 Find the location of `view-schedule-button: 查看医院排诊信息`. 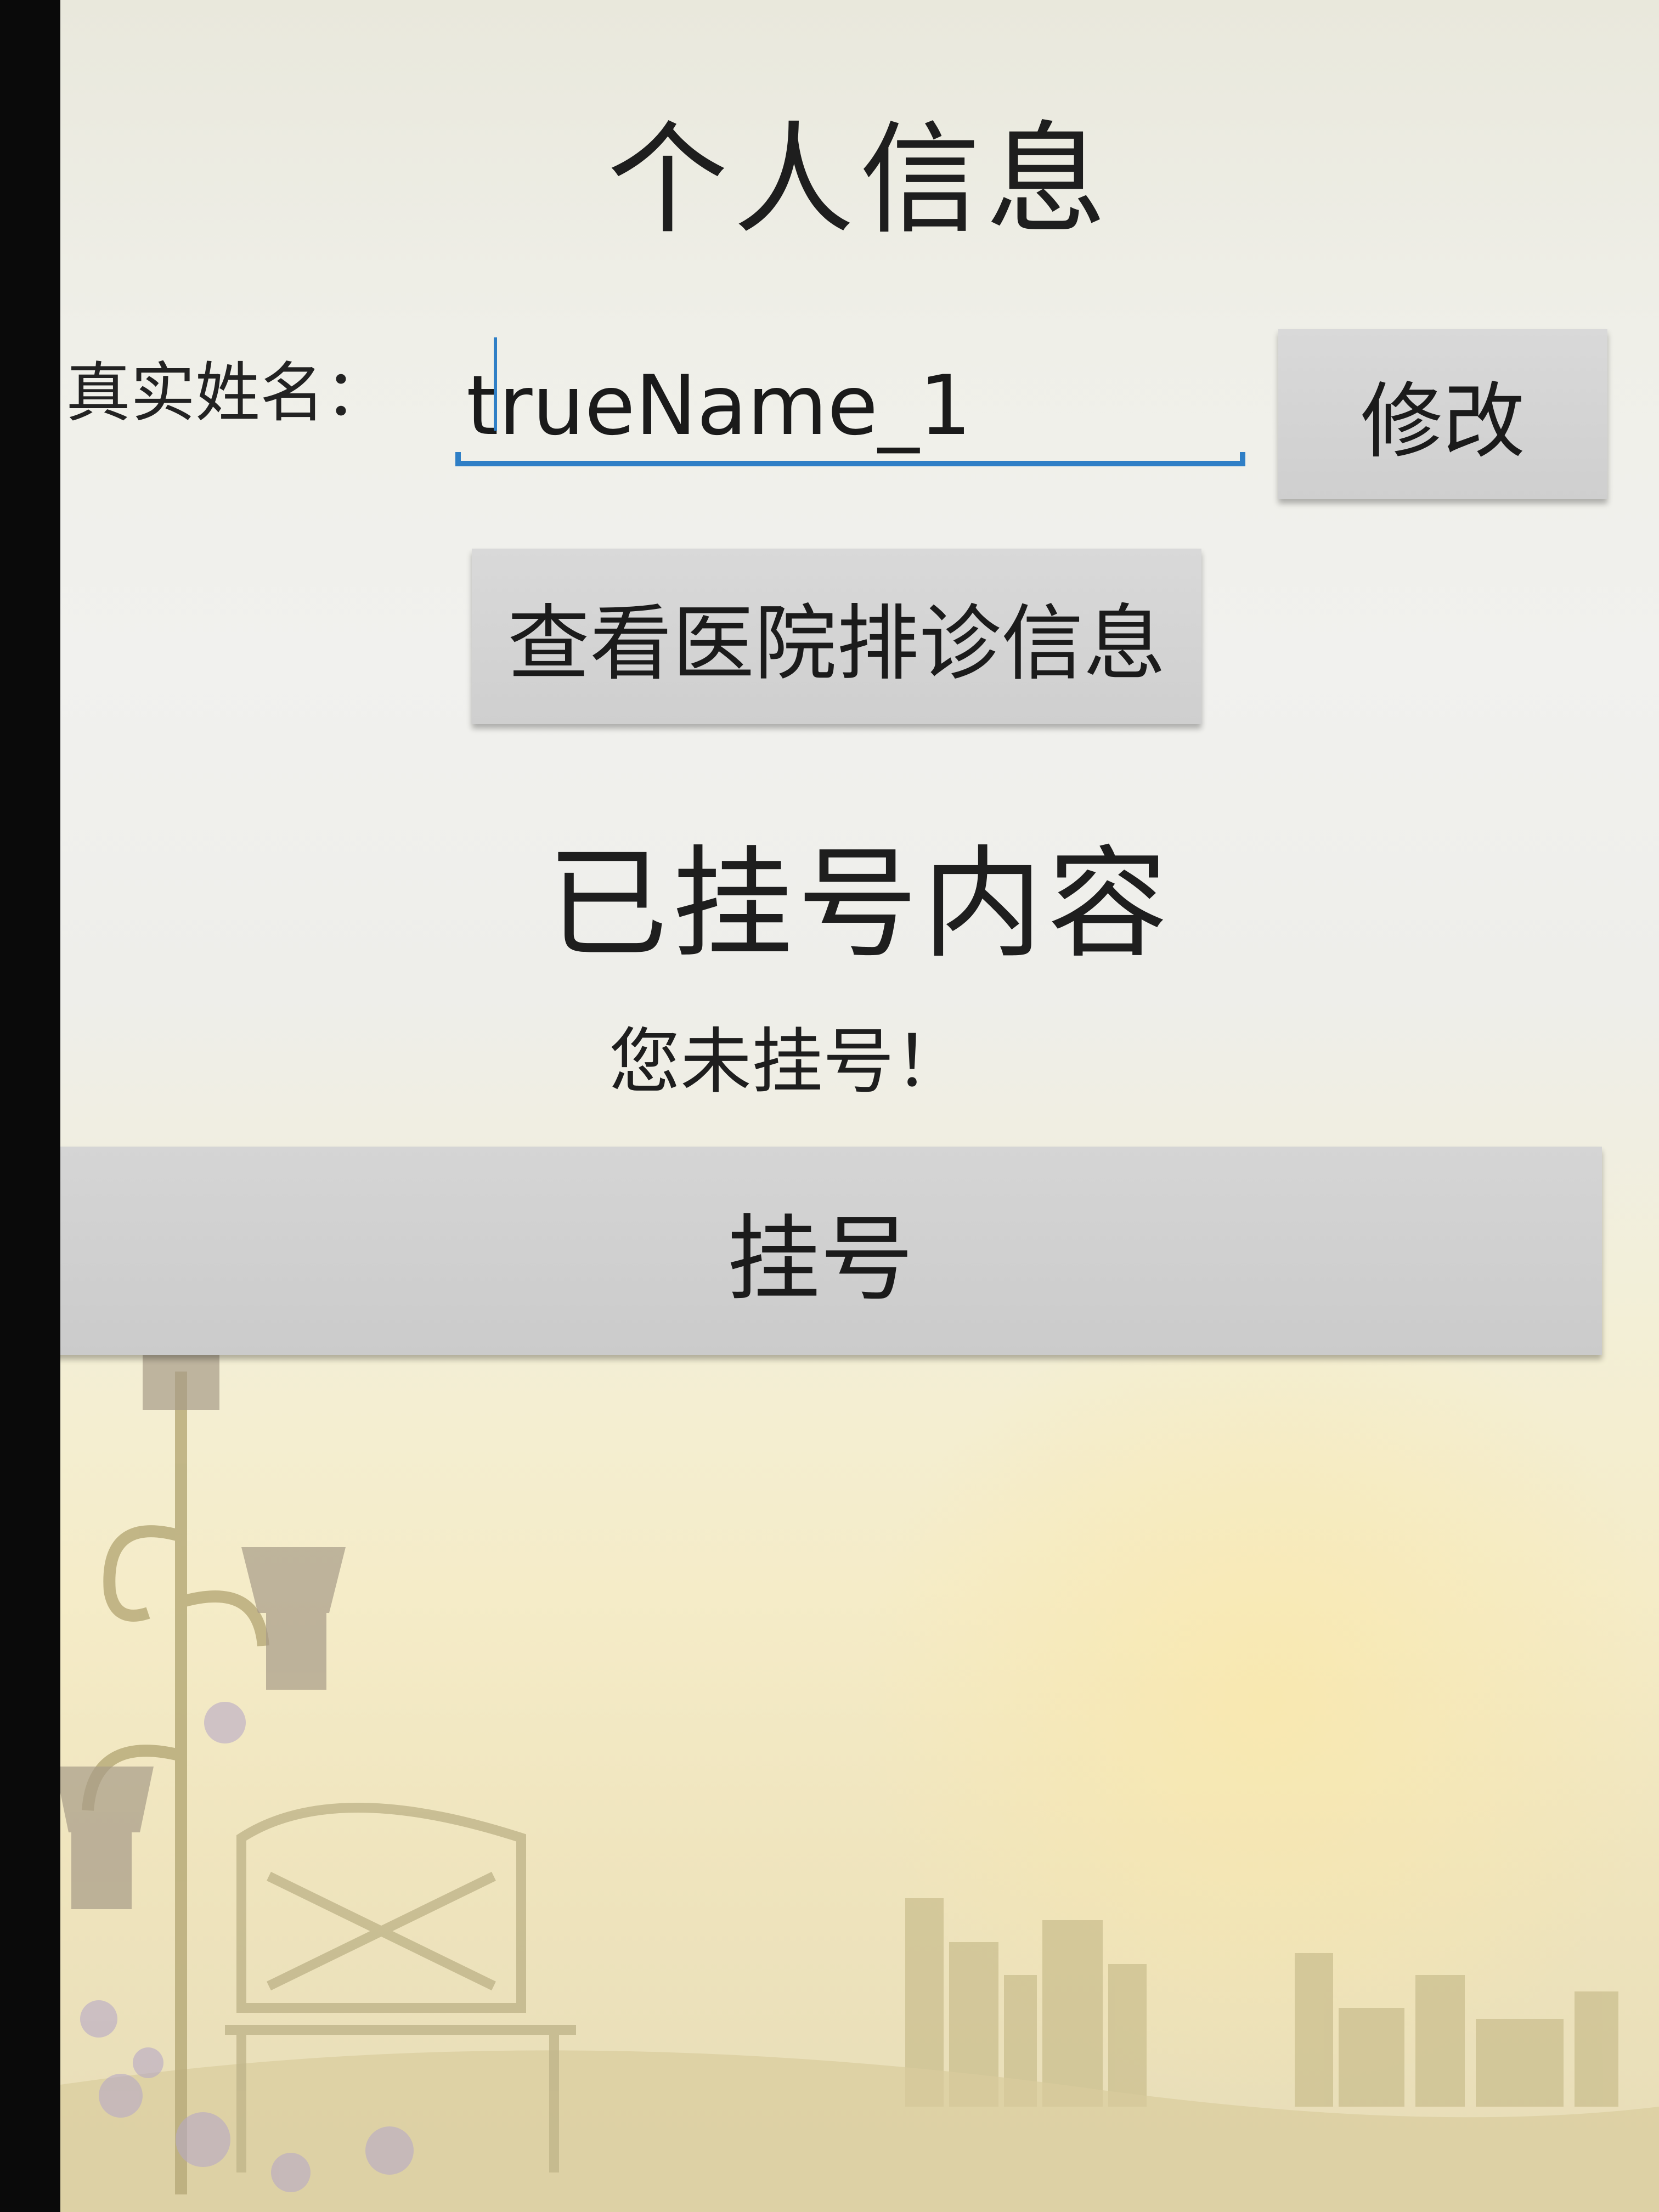

view-schedule-button: 查看医院排诊信息 is located at coordinates (837, 636).